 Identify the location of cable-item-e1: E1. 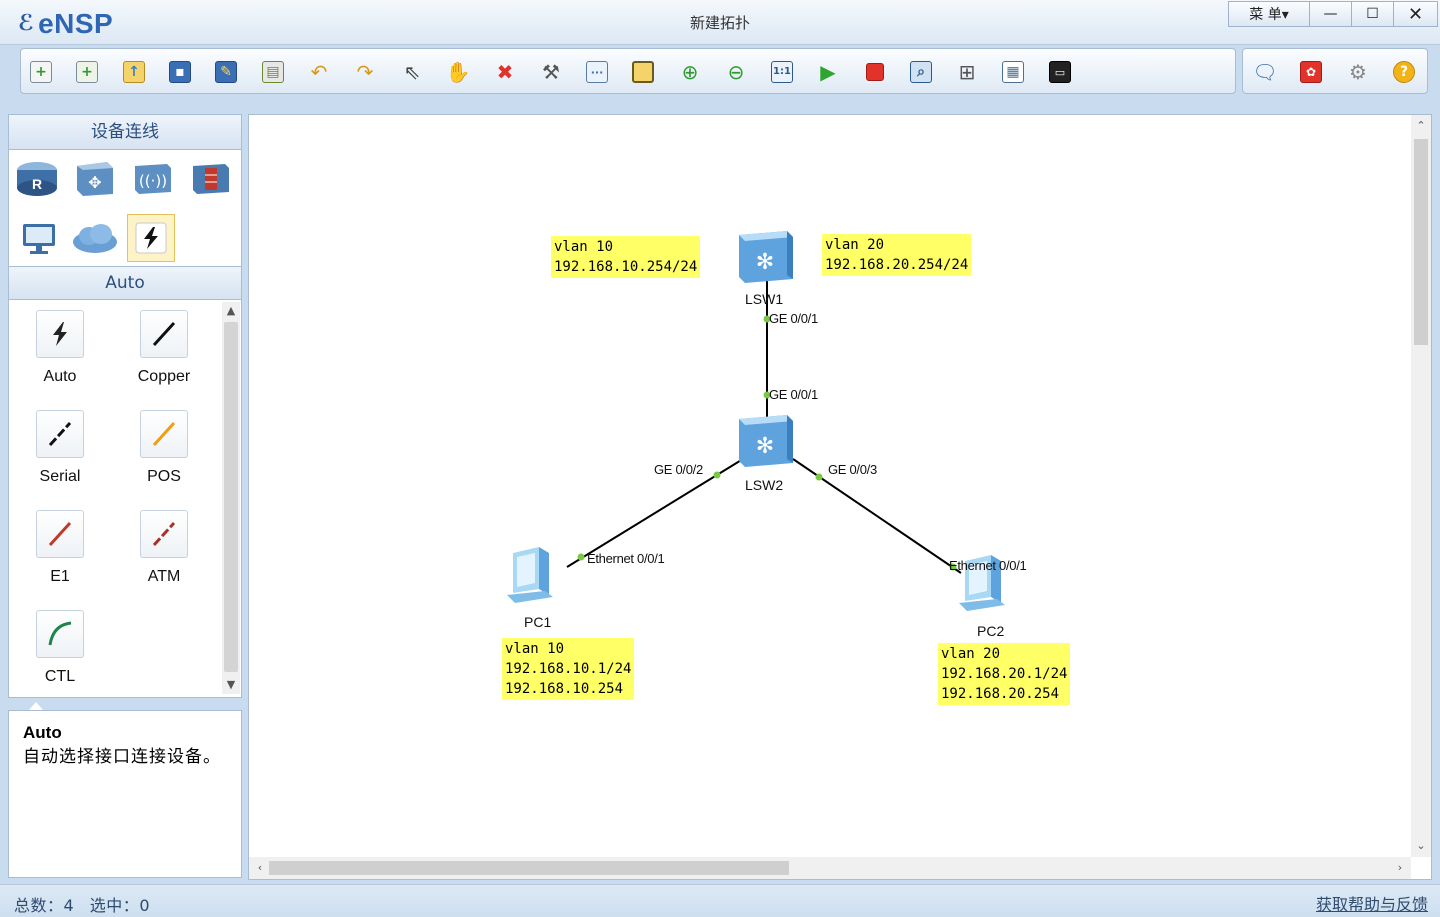
(60, 548).